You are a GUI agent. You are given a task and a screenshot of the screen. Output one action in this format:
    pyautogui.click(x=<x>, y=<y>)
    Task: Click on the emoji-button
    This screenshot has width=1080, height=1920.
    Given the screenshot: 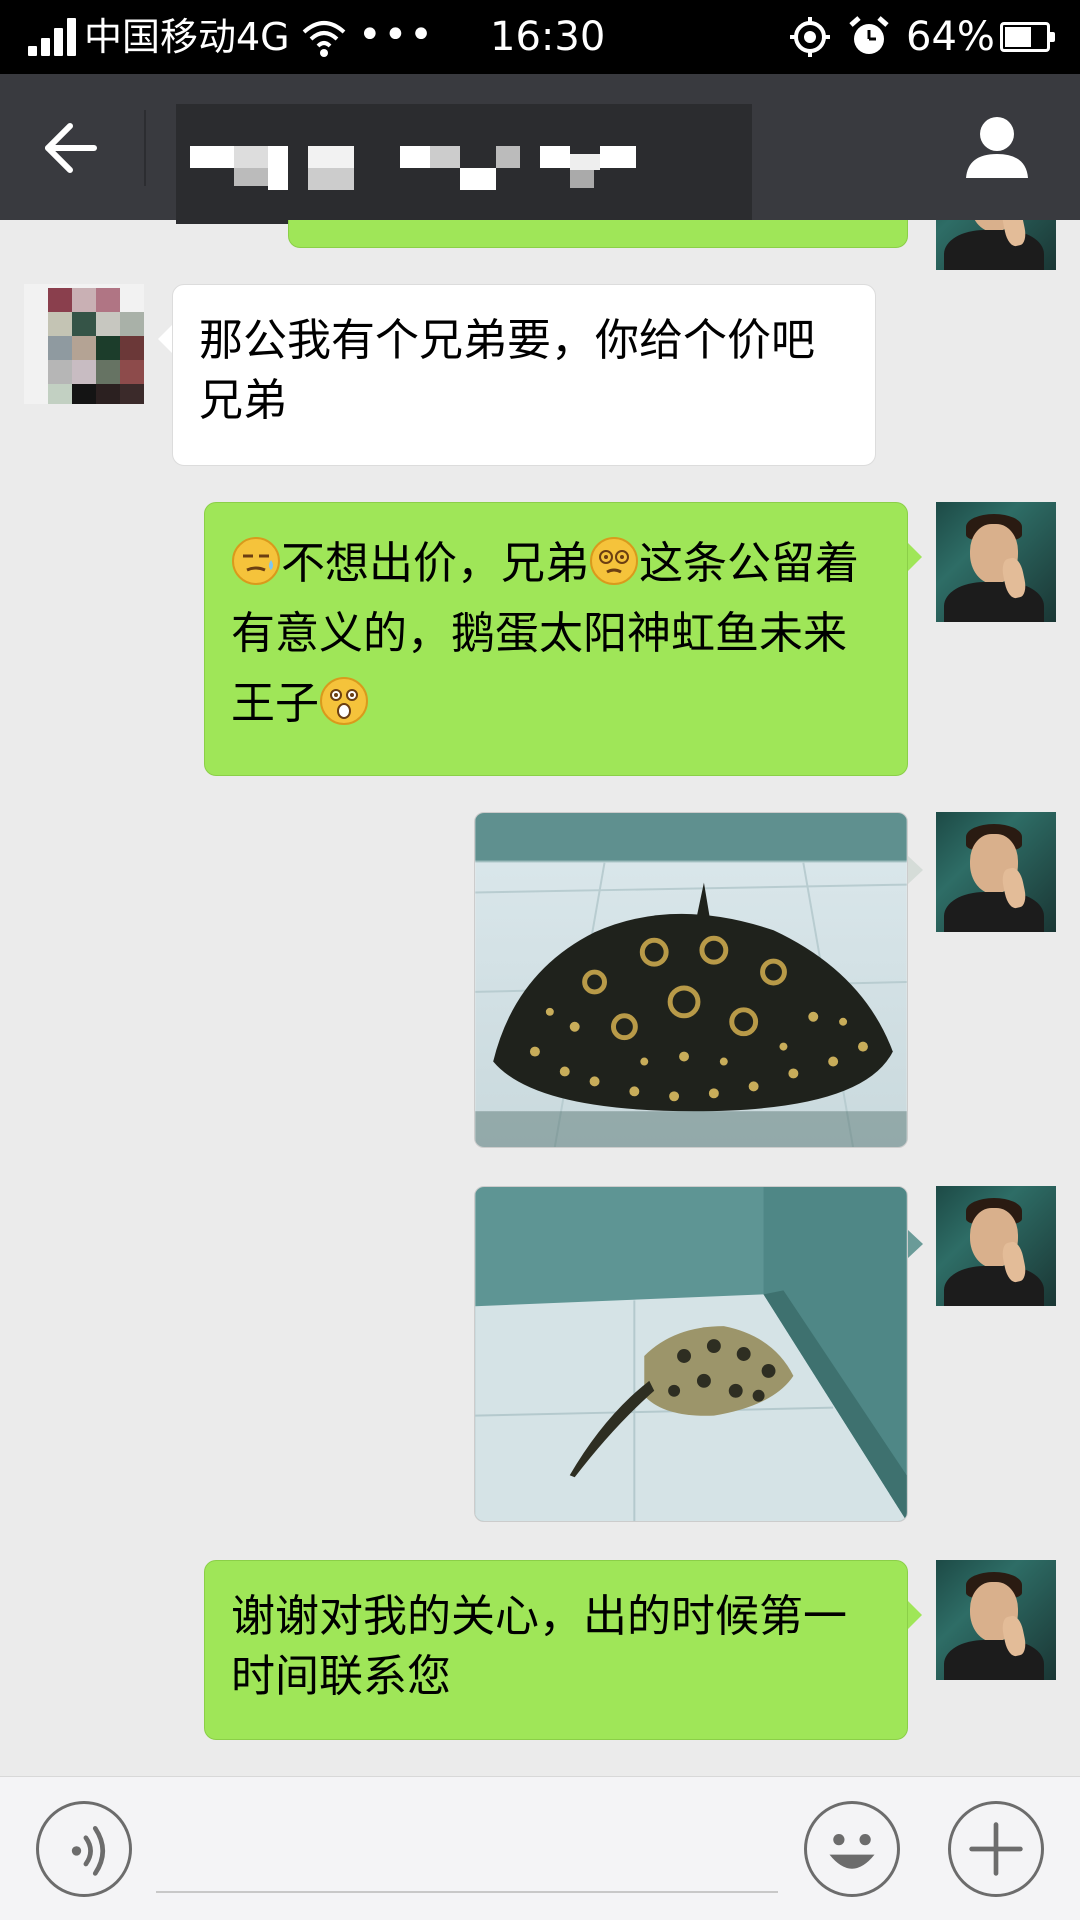 What is the action you would take?
    pyautogui.click(x=852, y=1849)
    